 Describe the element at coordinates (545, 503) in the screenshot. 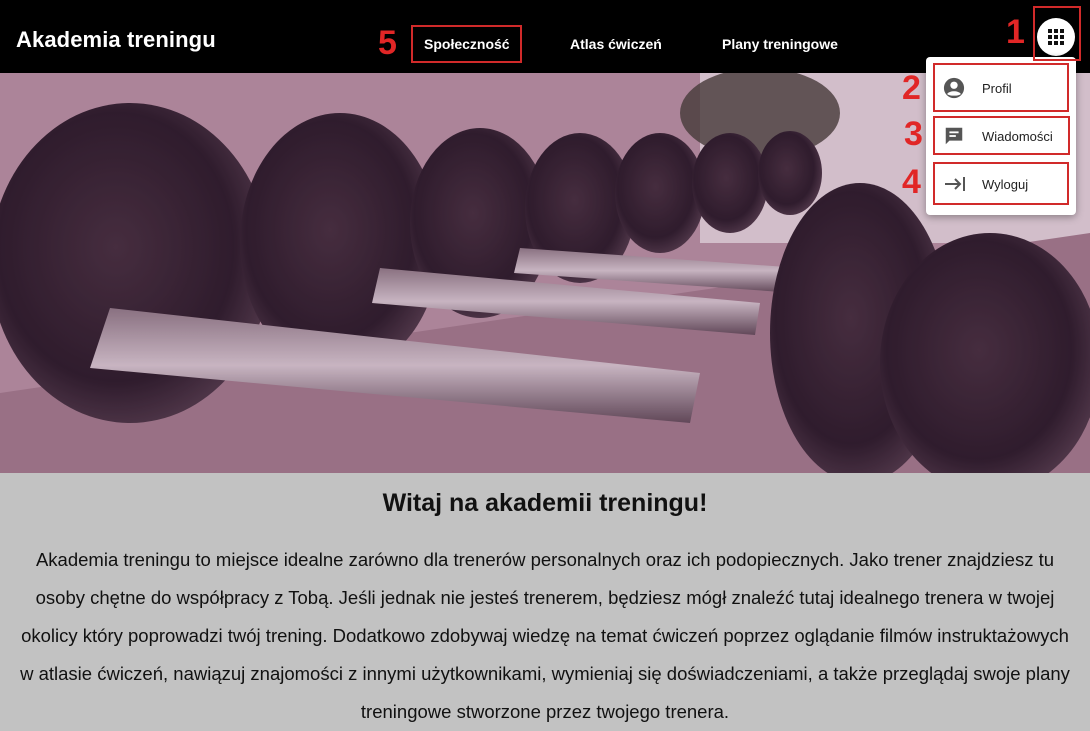

I see `welcome-title: Witaj na akademii treningu!` at that location.